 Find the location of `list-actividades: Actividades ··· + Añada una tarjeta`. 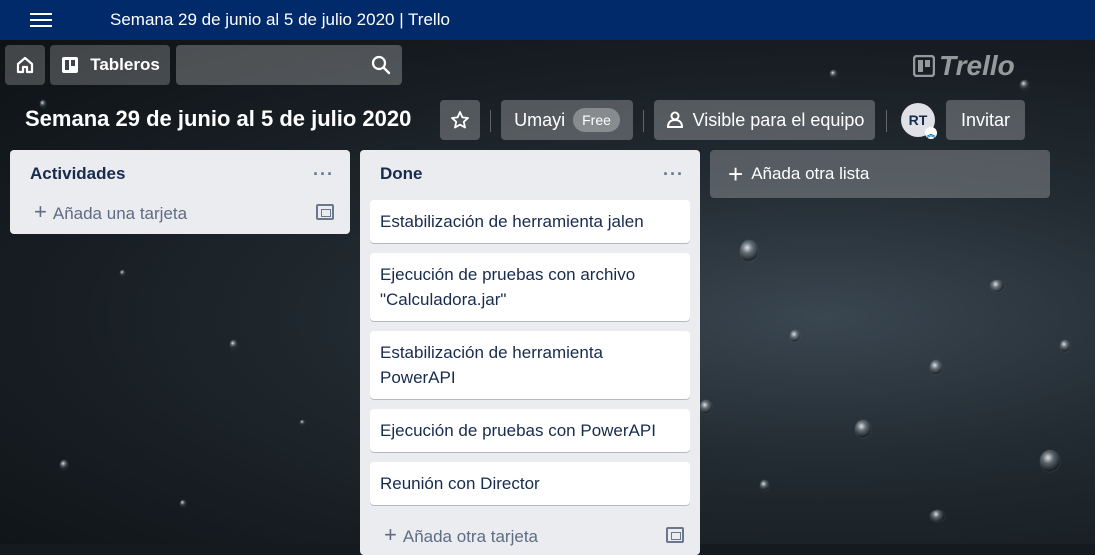

list-actividades: Actividades ··· + Añada una tarjeta is located at coordinates (180, 192).